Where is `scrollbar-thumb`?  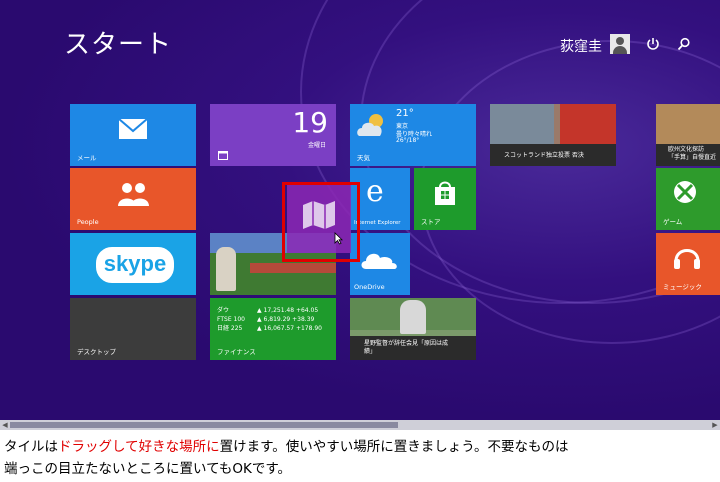 scrollbar-thumb is located at coordinates (204, 425).